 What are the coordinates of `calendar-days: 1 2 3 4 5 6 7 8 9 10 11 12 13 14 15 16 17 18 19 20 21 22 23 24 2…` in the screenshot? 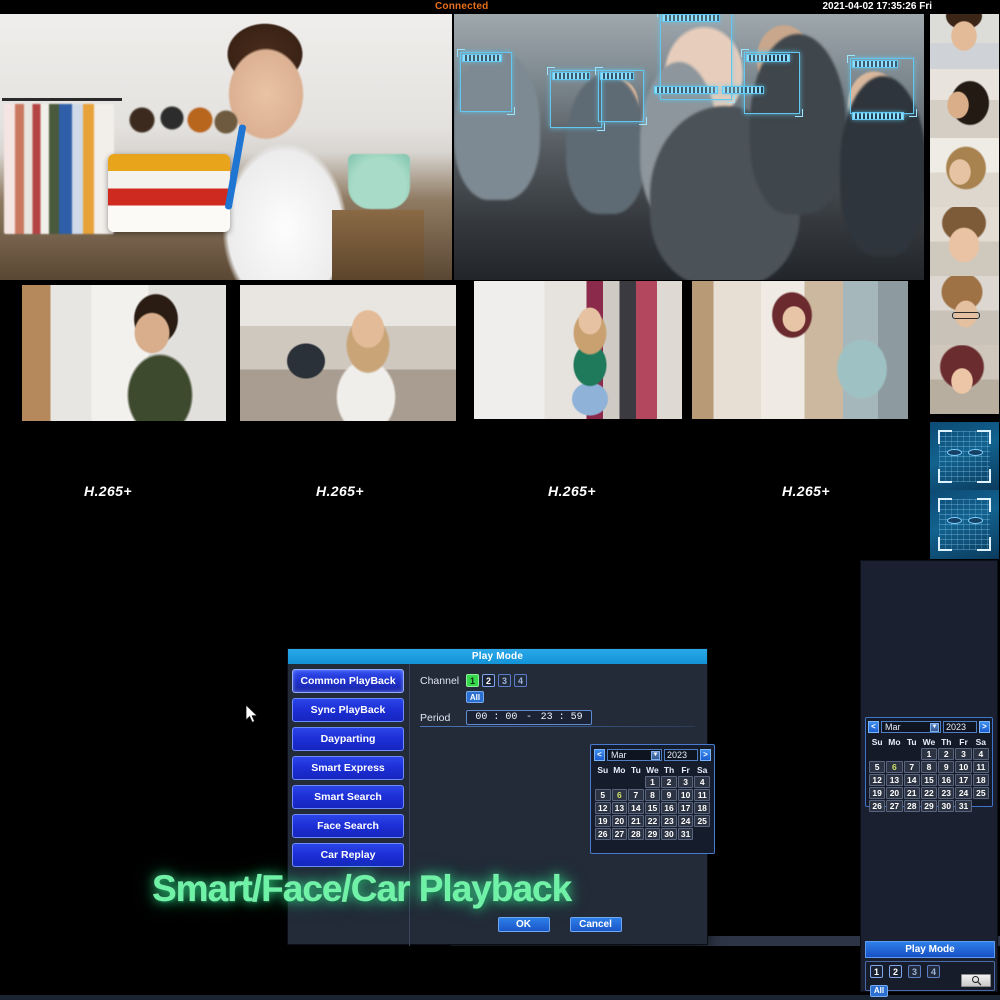 It's located at (652, 808).